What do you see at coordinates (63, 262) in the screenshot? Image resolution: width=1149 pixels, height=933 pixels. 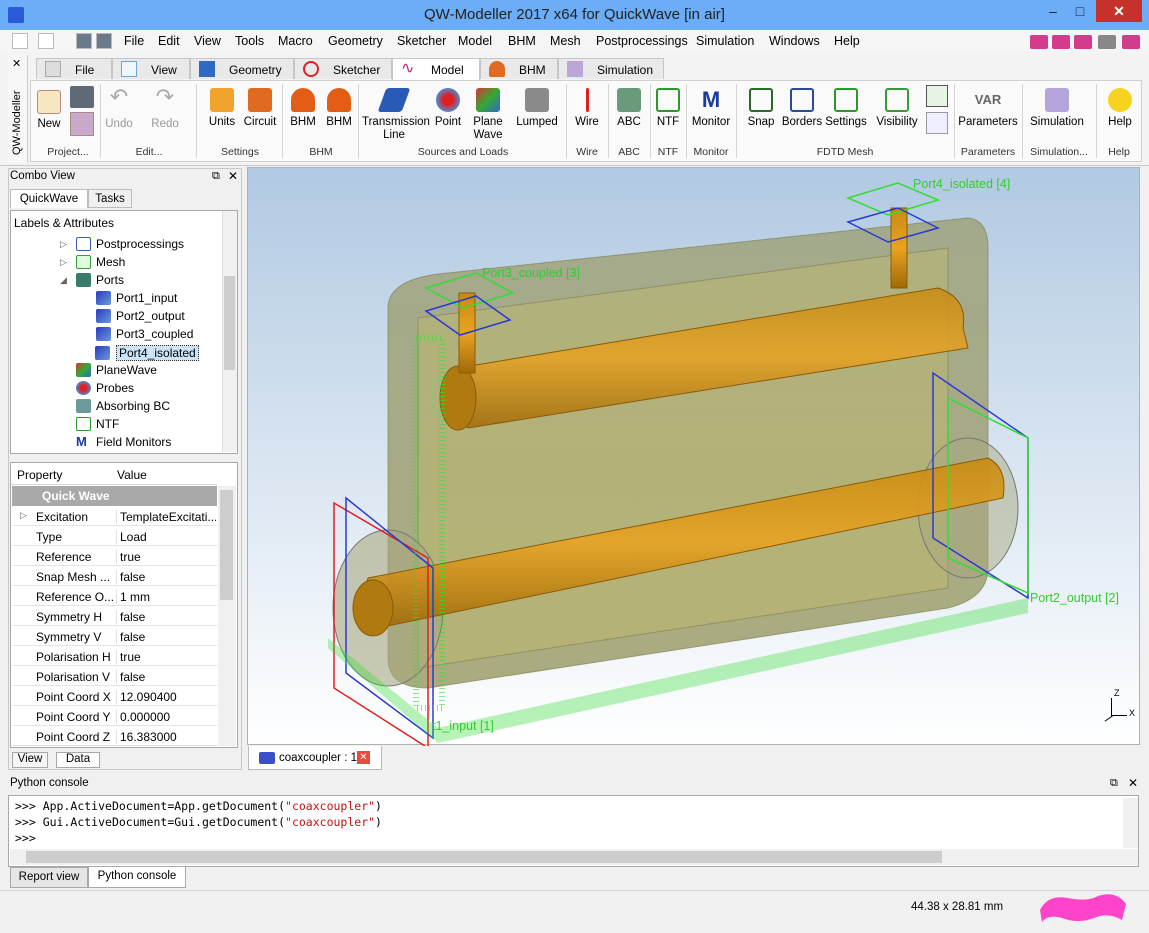 I see `expander-mesh: ▷` at bounding box center [63, 262].